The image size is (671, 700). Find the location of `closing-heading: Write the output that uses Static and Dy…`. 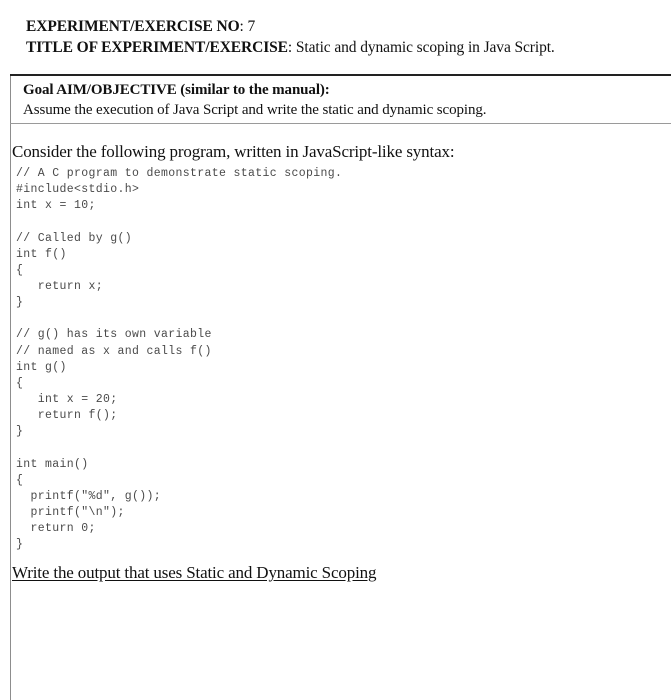

closing-heading: Write the output that uses Static and Dy… is located at coordinates (340, 569).